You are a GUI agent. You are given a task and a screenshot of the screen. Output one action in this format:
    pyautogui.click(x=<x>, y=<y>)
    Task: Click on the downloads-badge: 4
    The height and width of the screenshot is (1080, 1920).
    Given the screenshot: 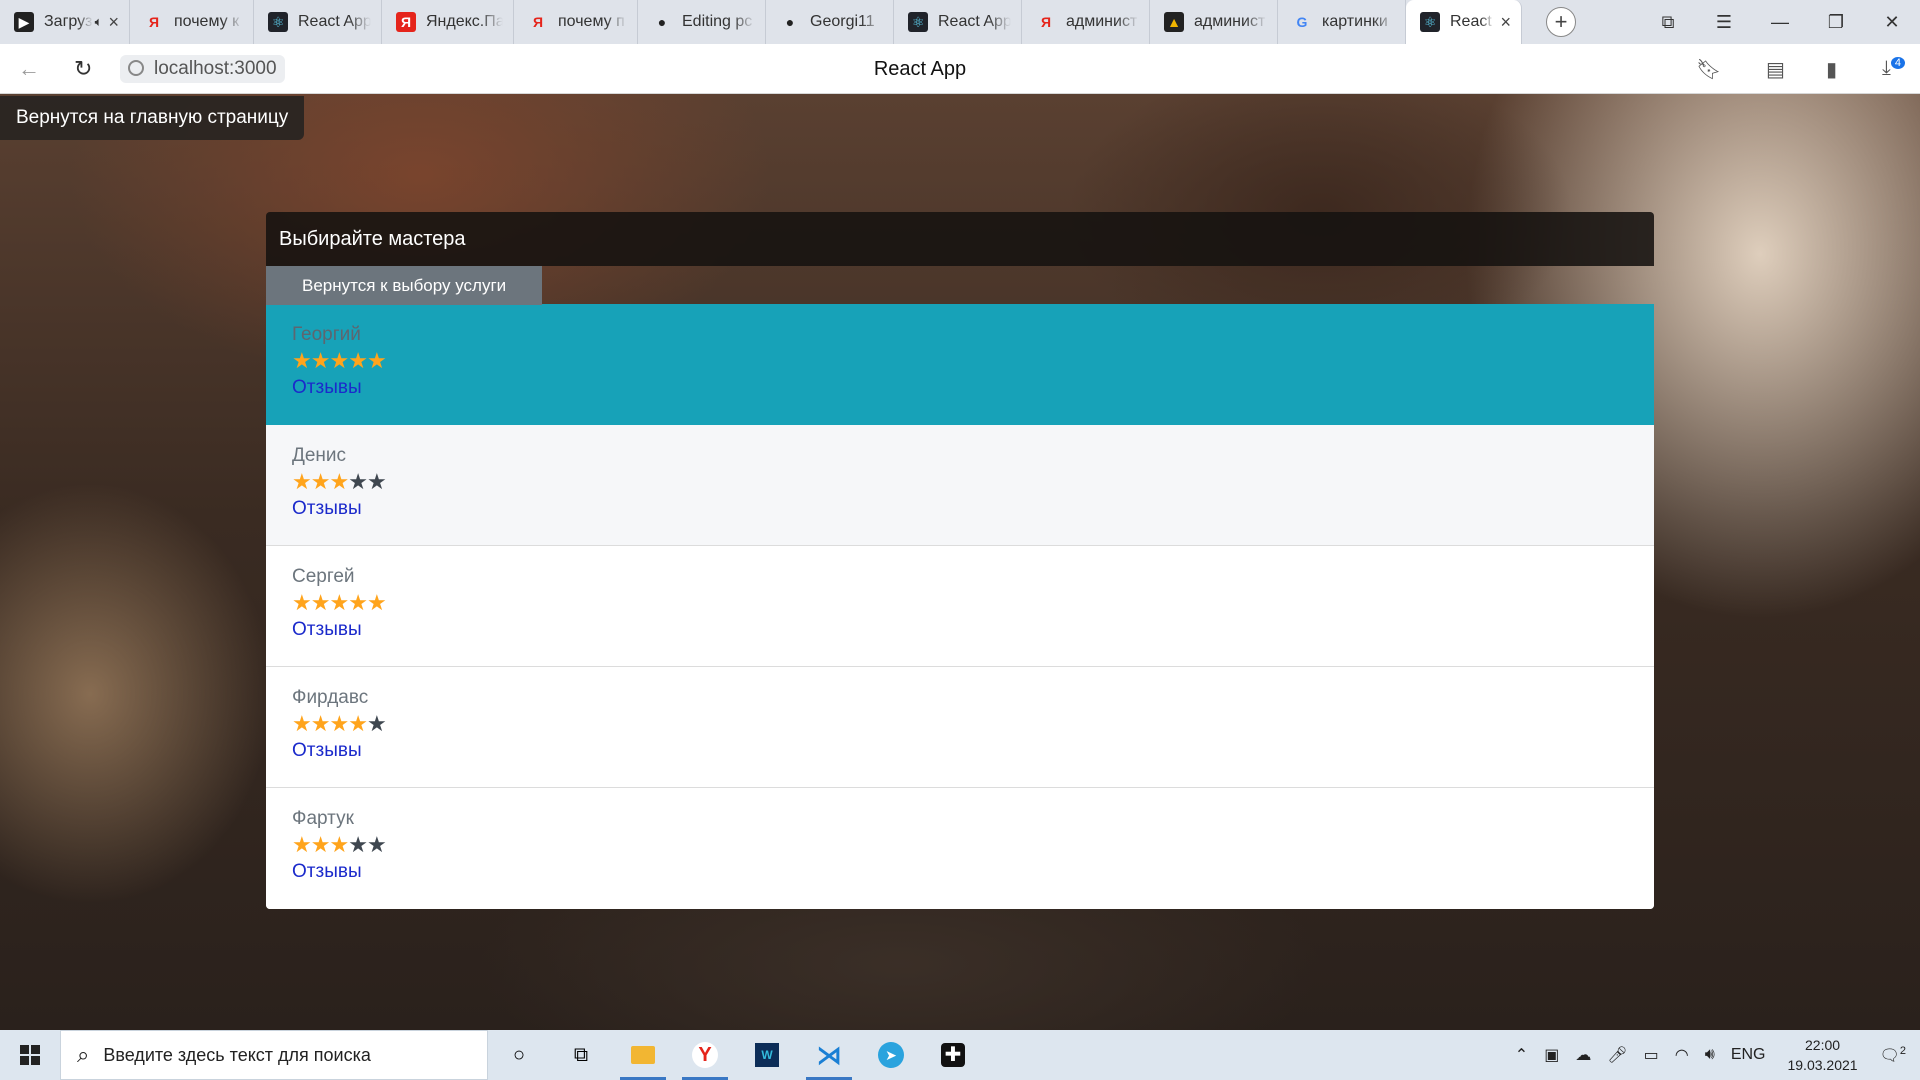 What is the action you would take?
    pyautogui.click(x=1897, y=63)
    